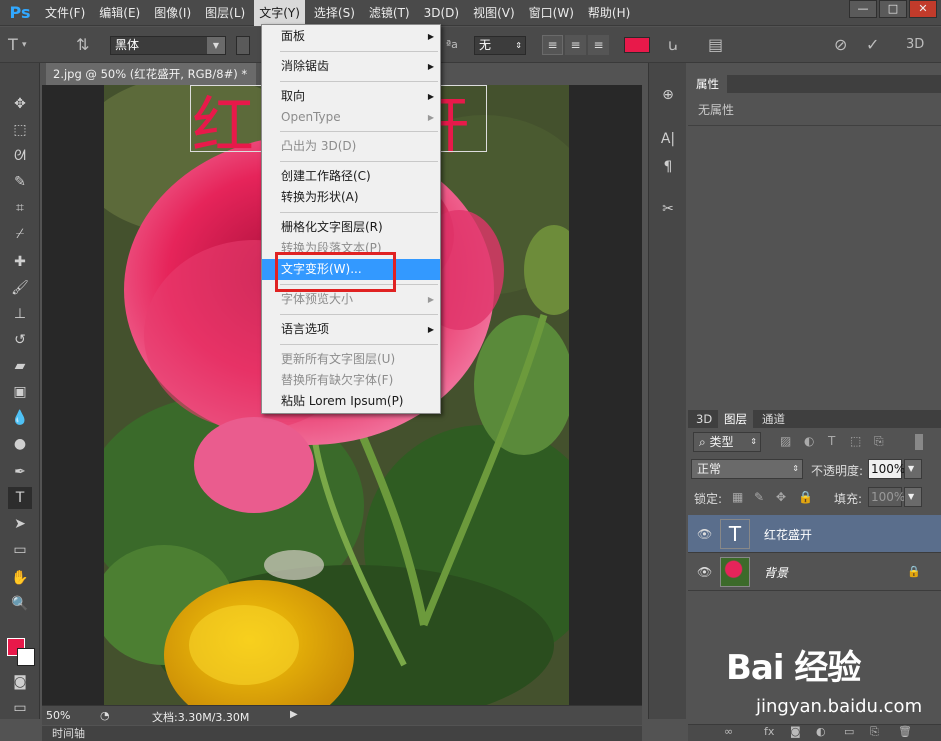 This screenshot has height=741, width=941. What do you see at coordinates (552, 45) in the screenshot?
I see `align-left-button: ≡` at bounding box center [552, 45].